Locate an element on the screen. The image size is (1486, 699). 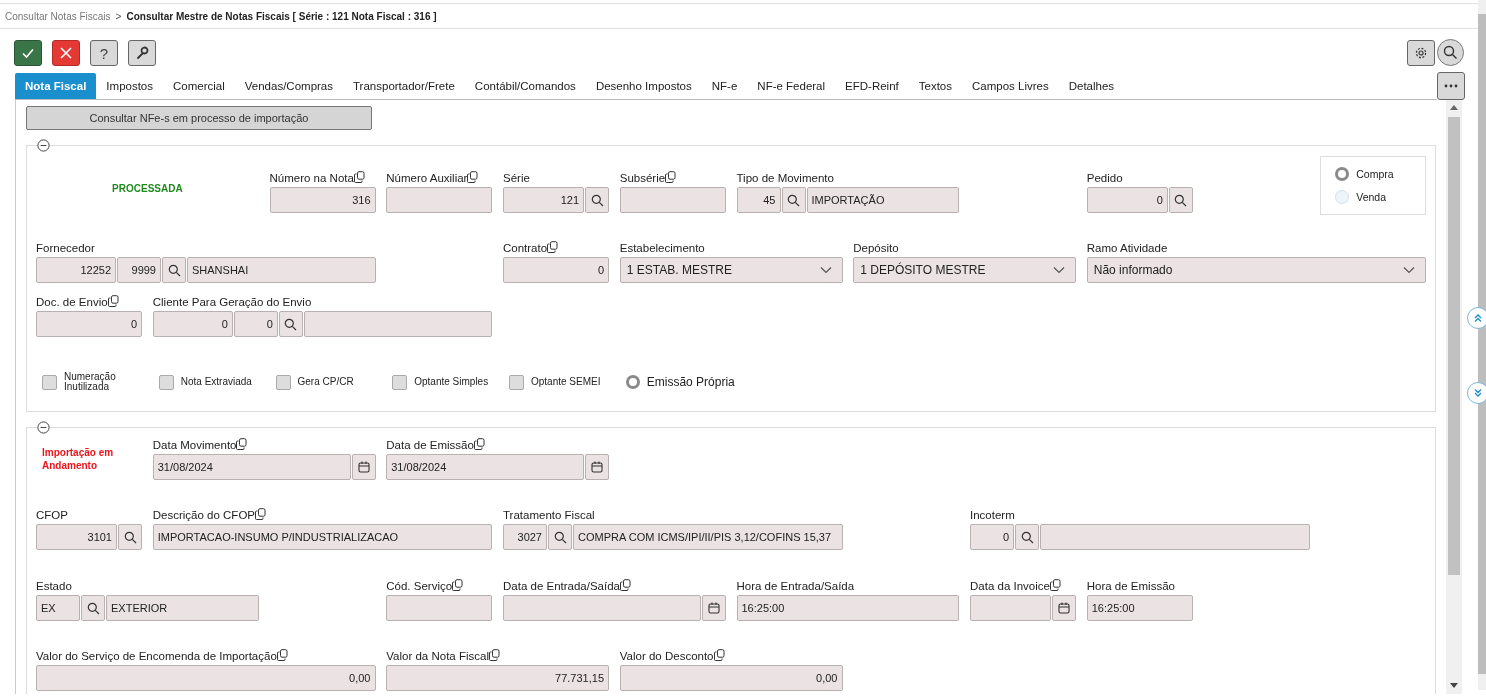
input-field: 3027 is located at coordinates (525, 537).